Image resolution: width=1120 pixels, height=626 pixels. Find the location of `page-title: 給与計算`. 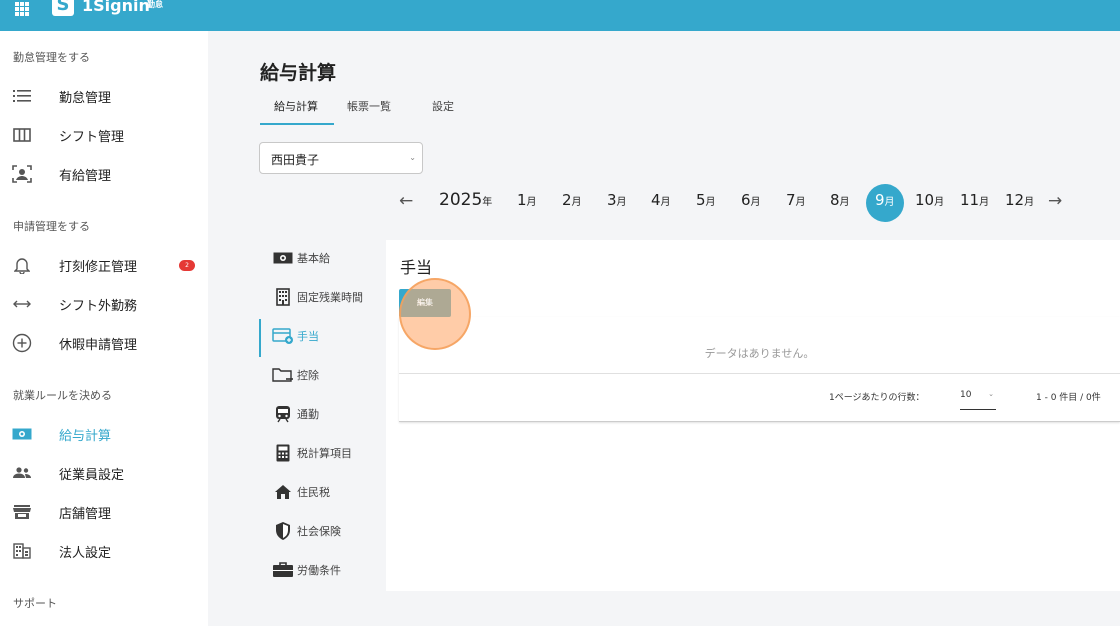

page-title: 給与計算 is located at coordinates (298, 73).